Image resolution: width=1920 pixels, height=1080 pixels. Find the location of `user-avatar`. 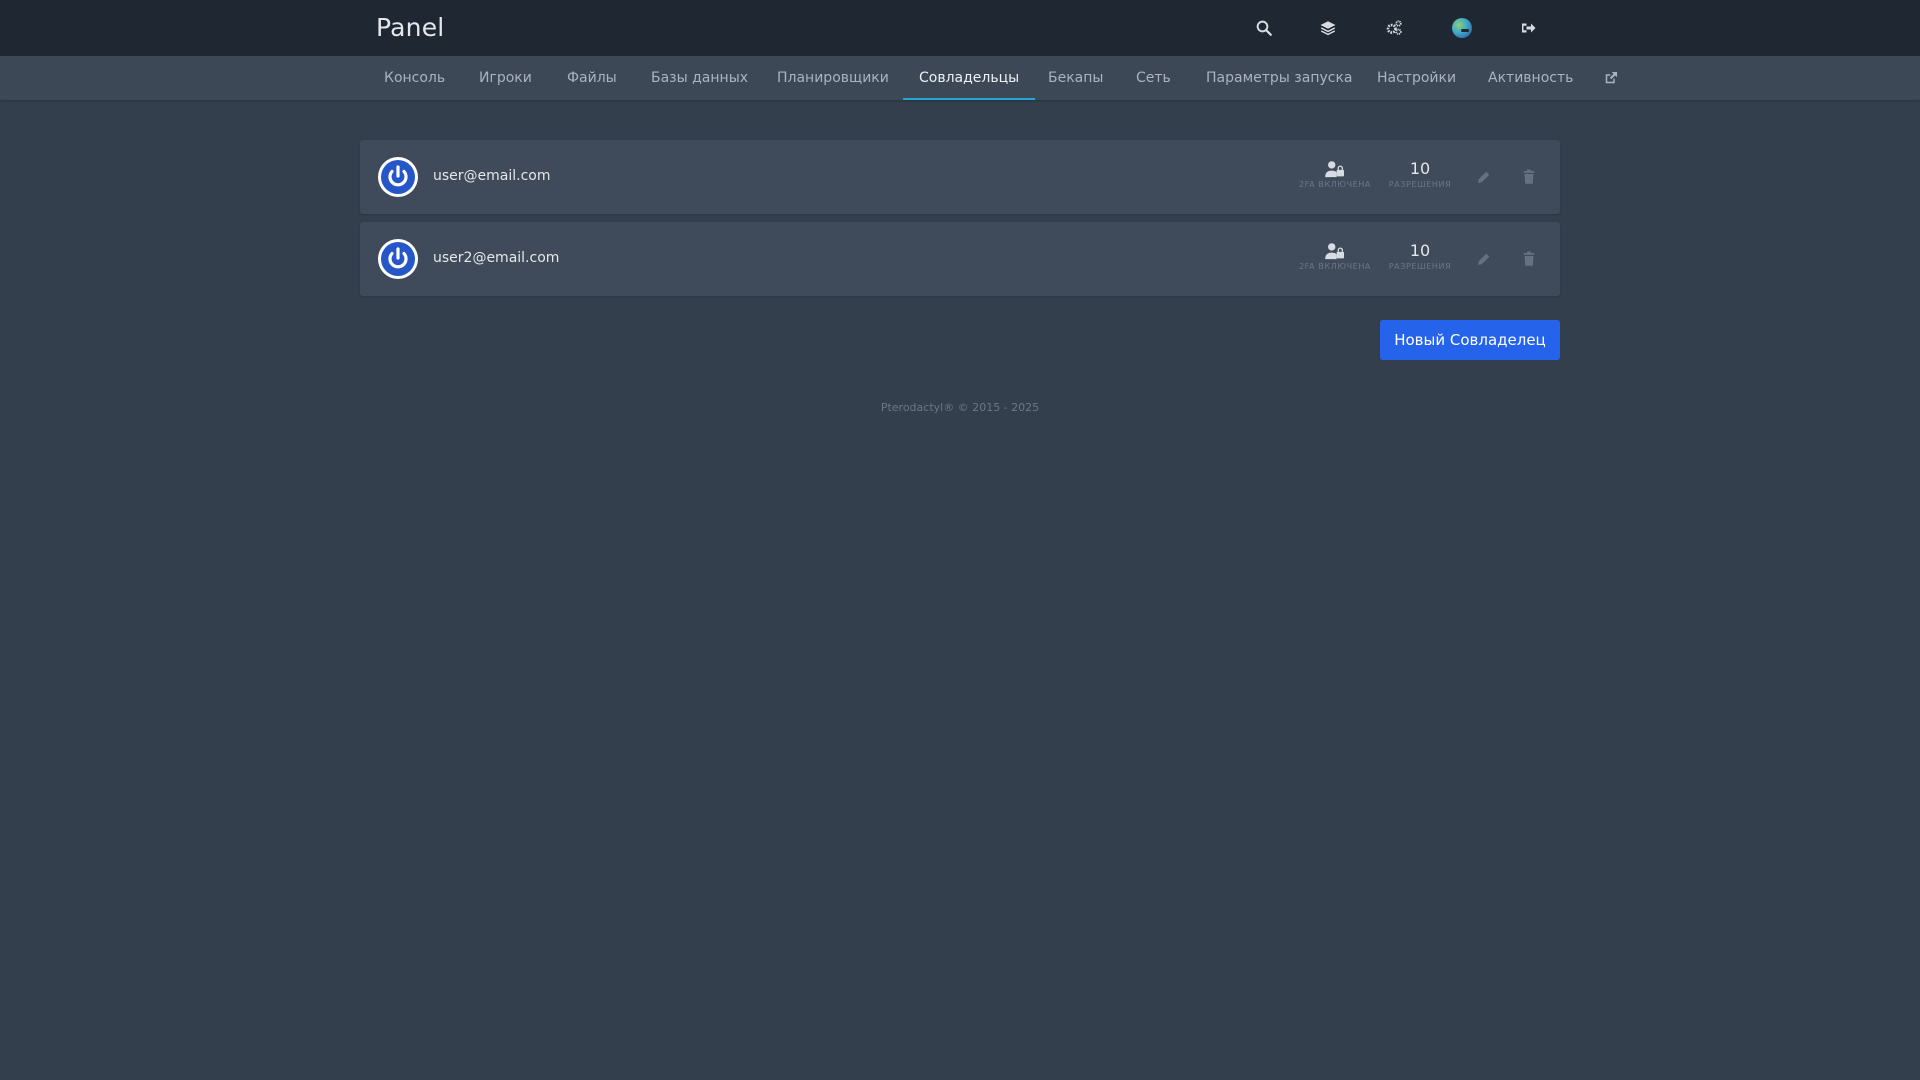

user-avatar is located at coordinates (1462, 28).